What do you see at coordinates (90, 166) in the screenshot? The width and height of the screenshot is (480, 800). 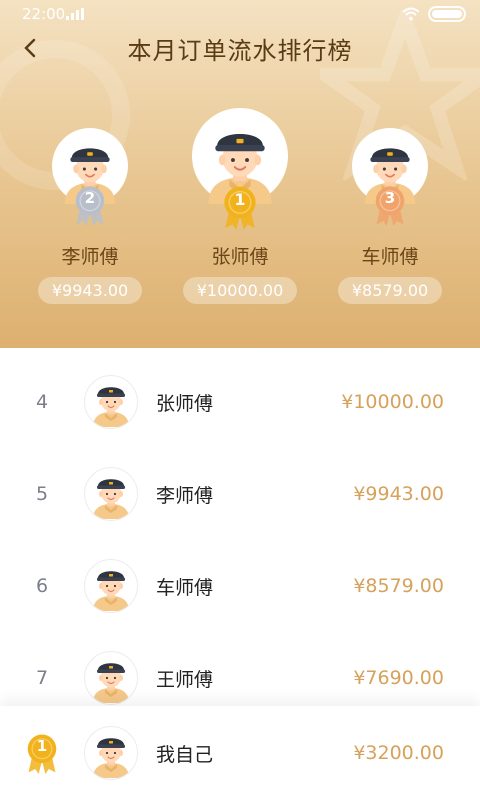 I see `avatar: 2` at bounding box center [90, 166].